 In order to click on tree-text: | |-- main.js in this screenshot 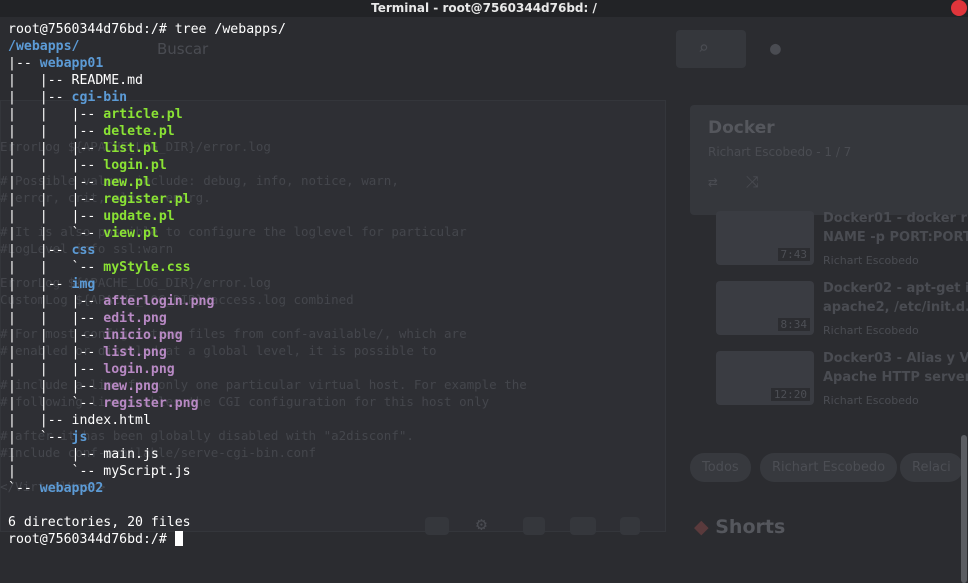, I will do `click(83, 454)`.